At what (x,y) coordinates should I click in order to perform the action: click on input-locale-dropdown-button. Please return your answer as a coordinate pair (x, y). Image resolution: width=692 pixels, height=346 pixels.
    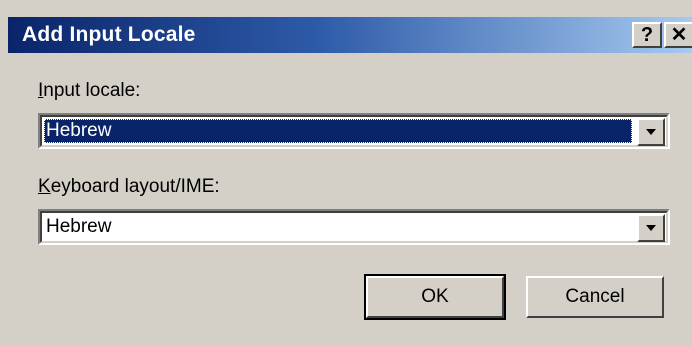
    Looking at the image, I should click on (651, 132).